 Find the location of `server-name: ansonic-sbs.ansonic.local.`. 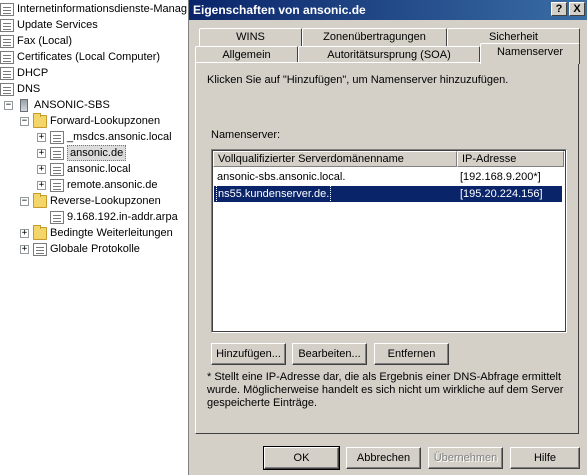

server-name: ansonic-sbs.ansonic.local. is located at coordinates (281, 177).